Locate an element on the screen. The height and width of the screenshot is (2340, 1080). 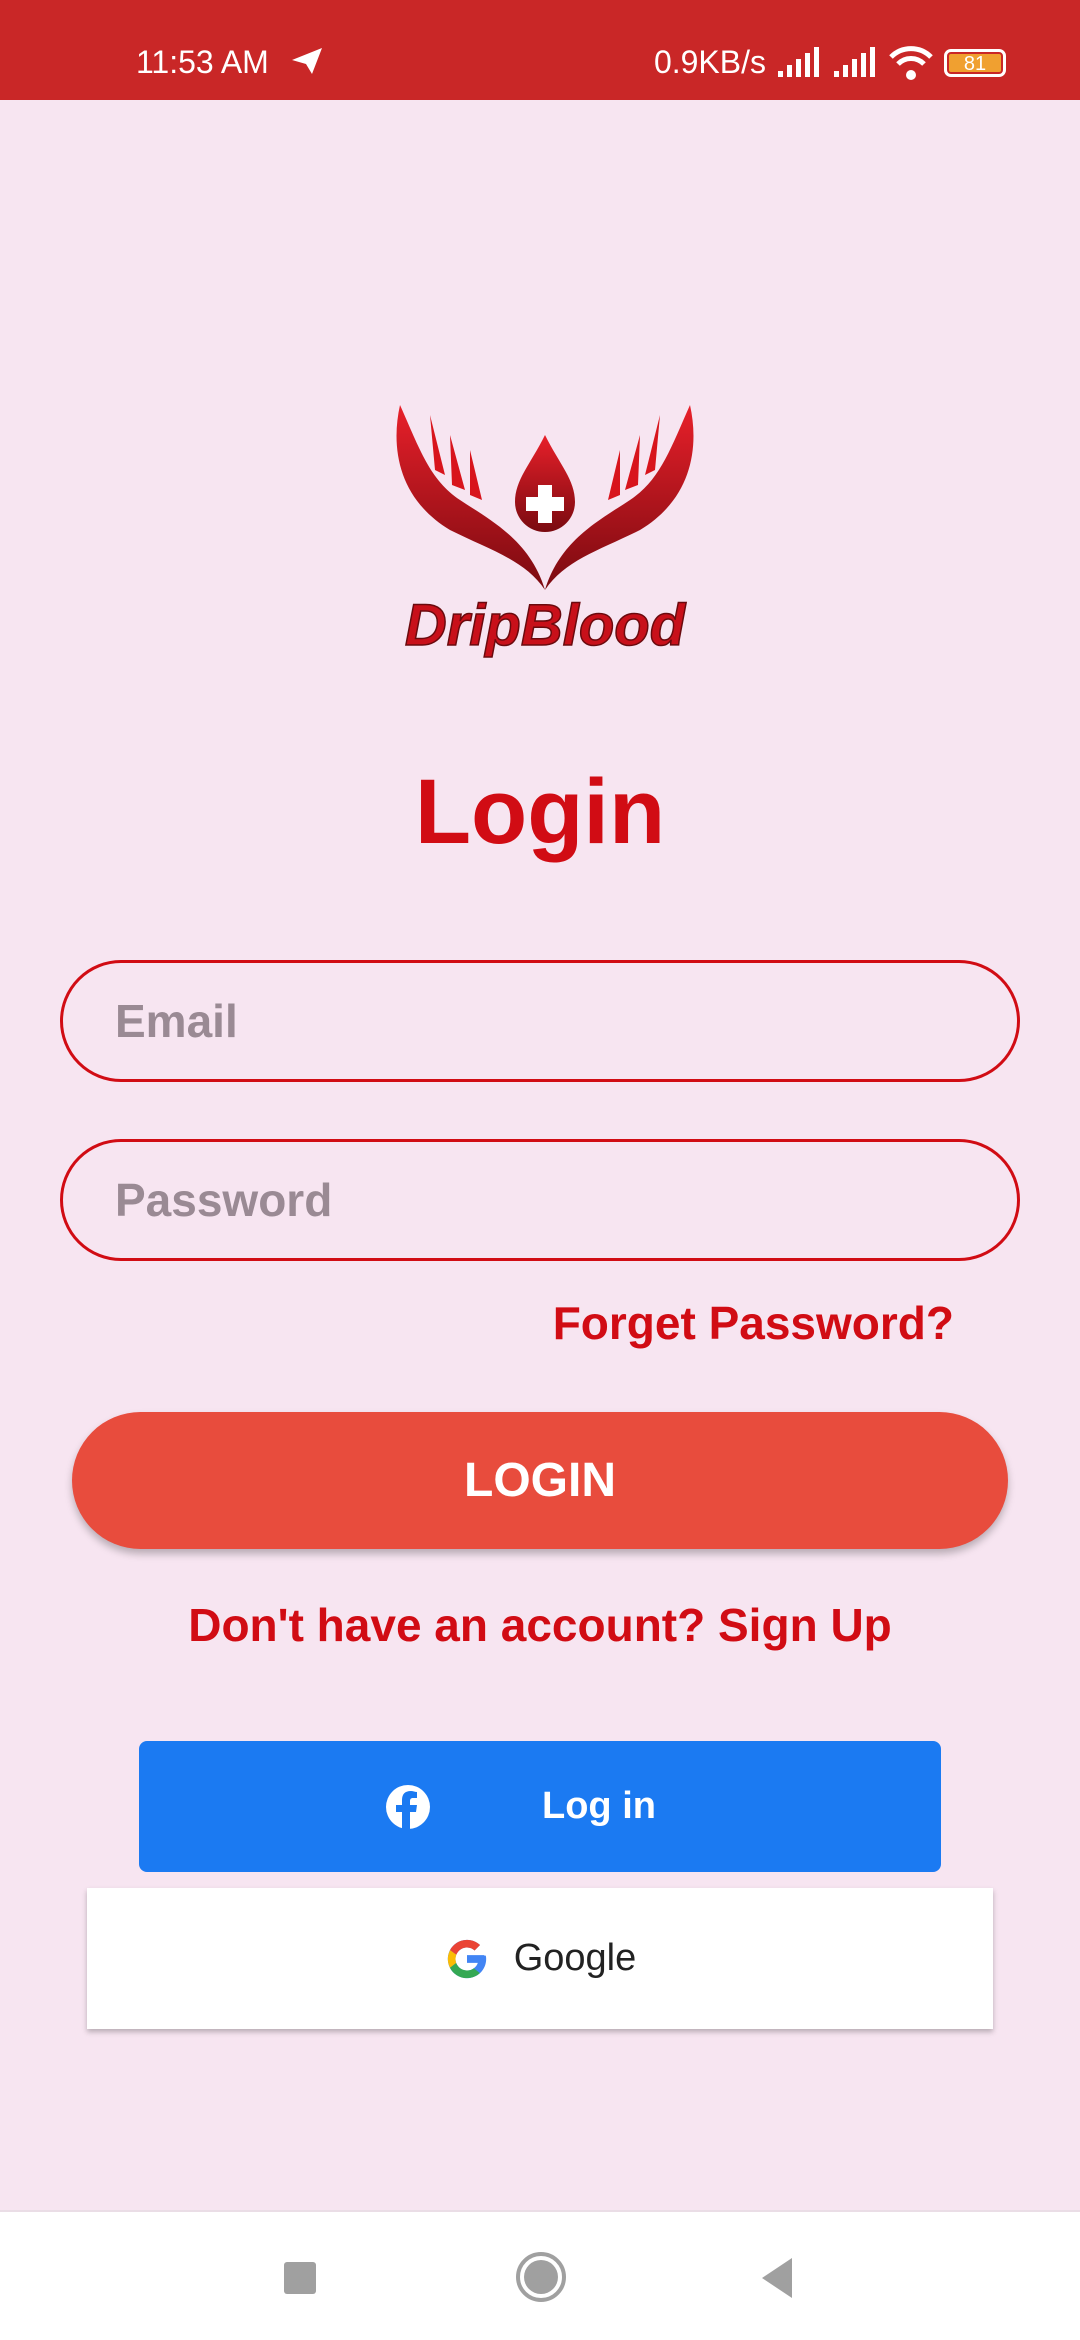
page-title: Login is located at coordinates (540, 812).